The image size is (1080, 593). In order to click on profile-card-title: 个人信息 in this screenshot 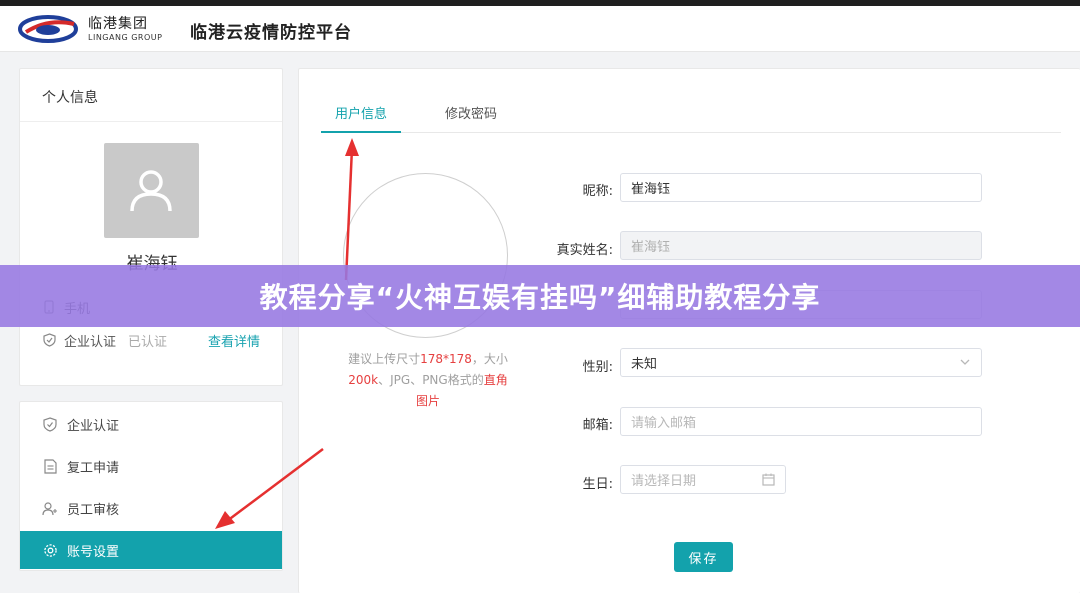, I will do `click(151, 95)`.